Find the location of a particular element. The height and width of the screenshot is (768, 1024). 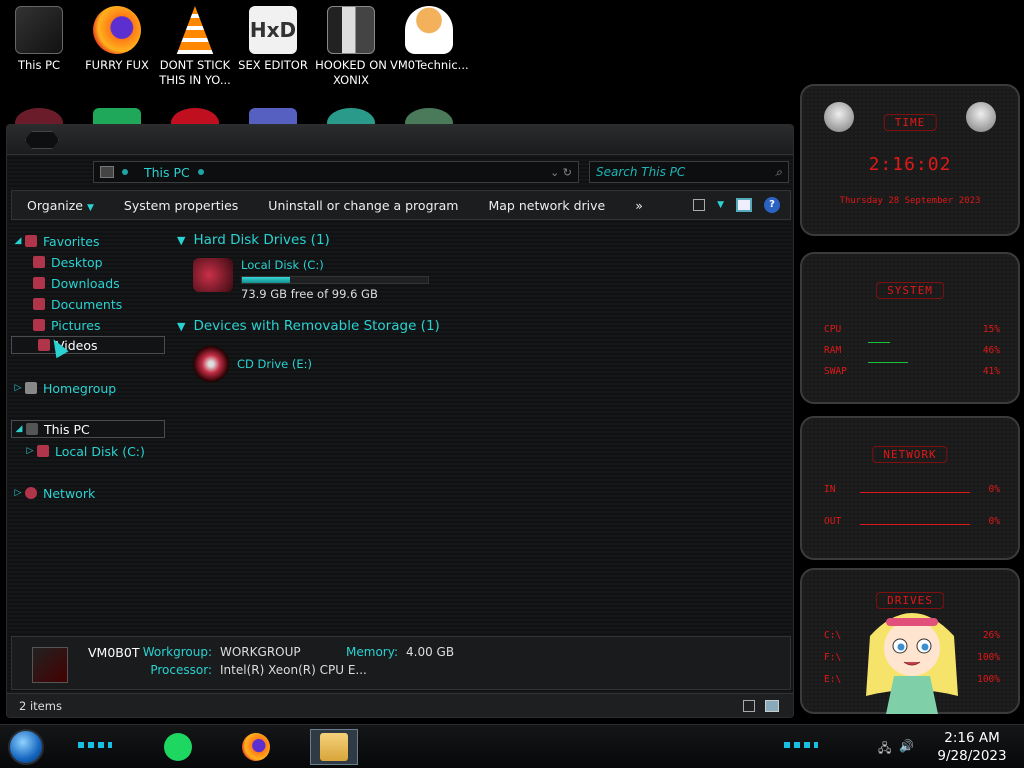

system-tray: 🖧 🔊 is located at coordinates (896, 749).